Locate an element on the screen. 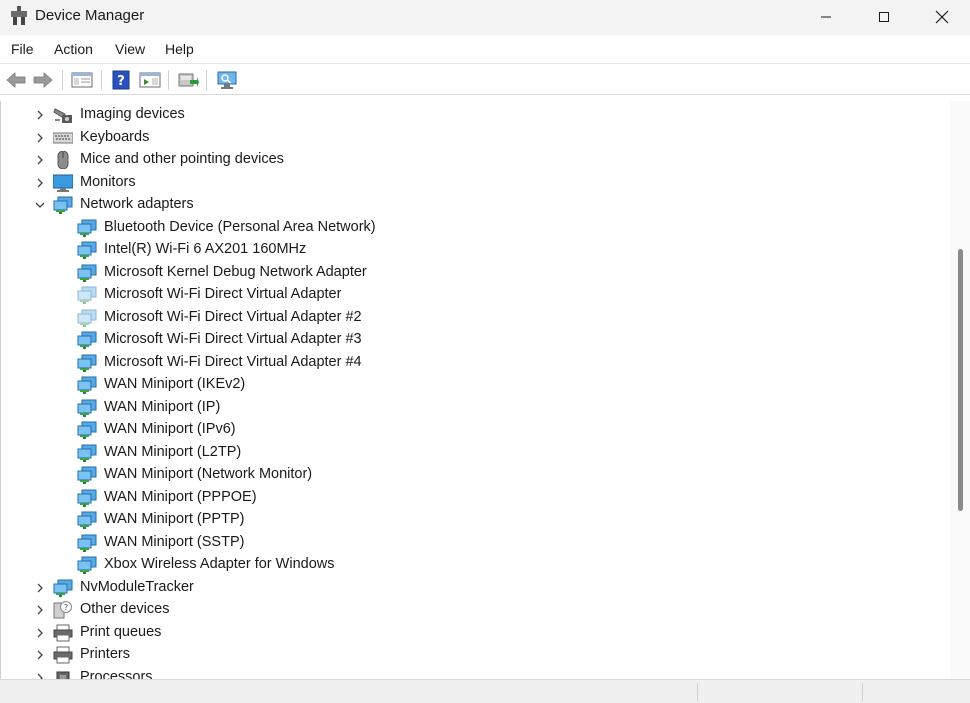 The image size is (970, 703). back-arrow-icon is located at coordinates (16, 80).